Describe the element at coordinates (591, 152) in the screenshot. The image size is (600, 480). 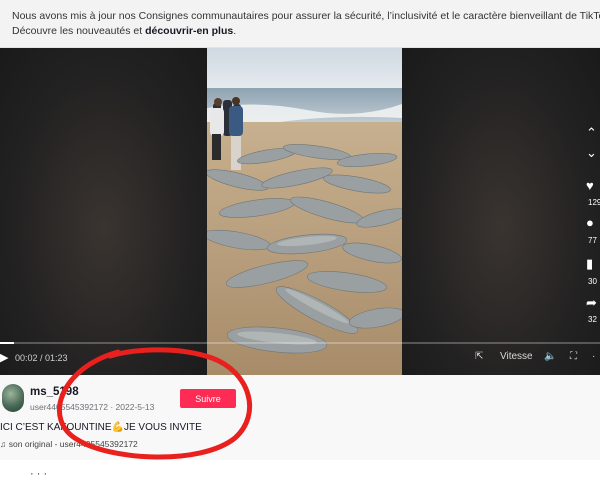
I see `chevron-down-icon: ⌄` at that location.